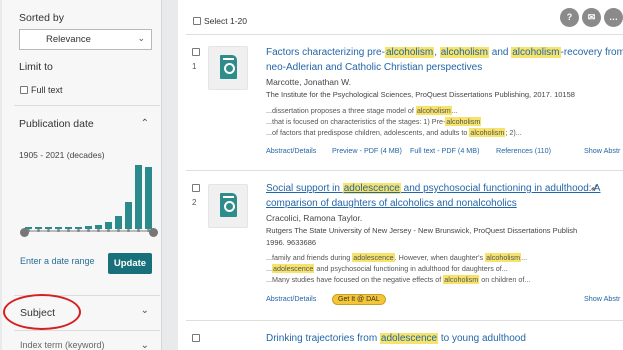  I want to click on pin-icon: ➶, so click(594, 187).